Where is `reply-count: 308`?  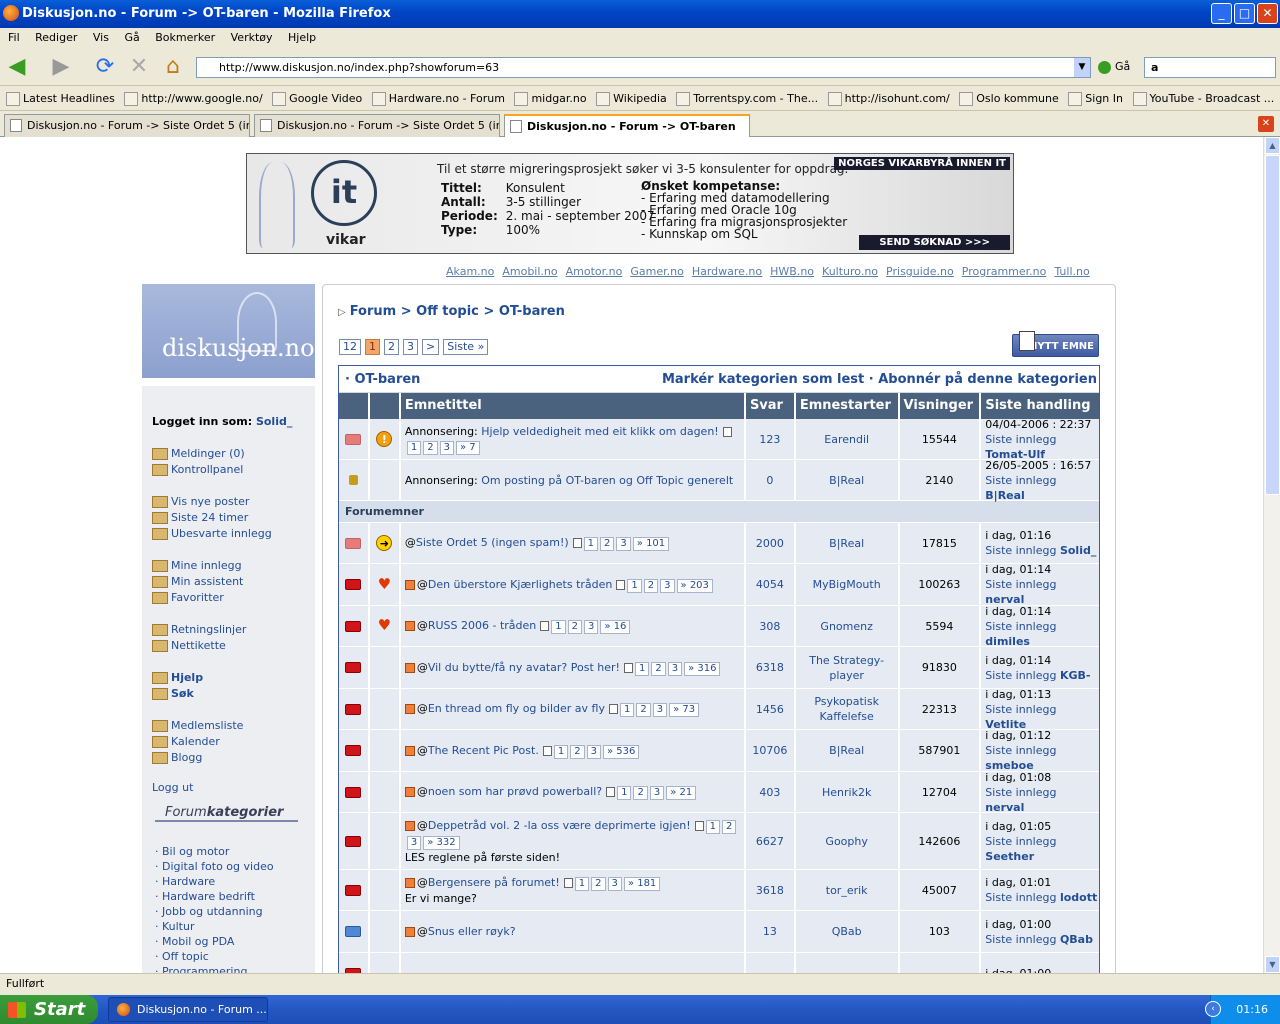
reply-count: 308 is located at coordinates (769, 626).